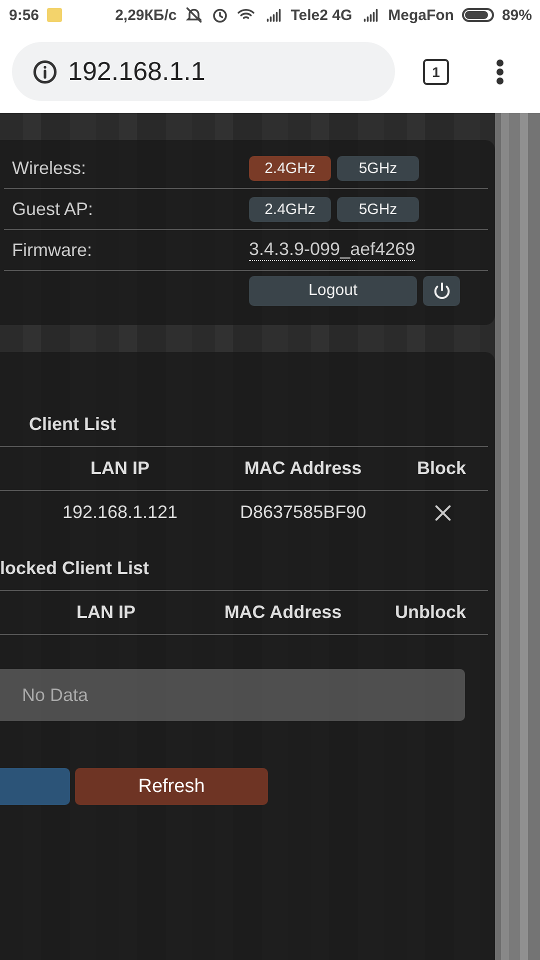  I want to click on alarm-icon, so click(219, 15).